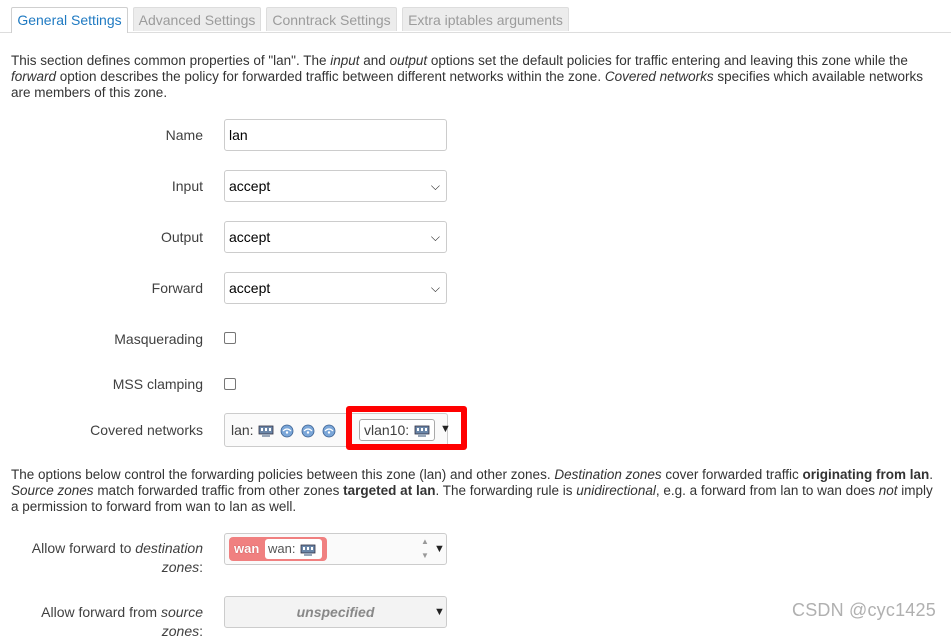  What do you see at coordinates (406, 428) in the screenshot?
I see `highlight-box` at bounding box center [406, 428].